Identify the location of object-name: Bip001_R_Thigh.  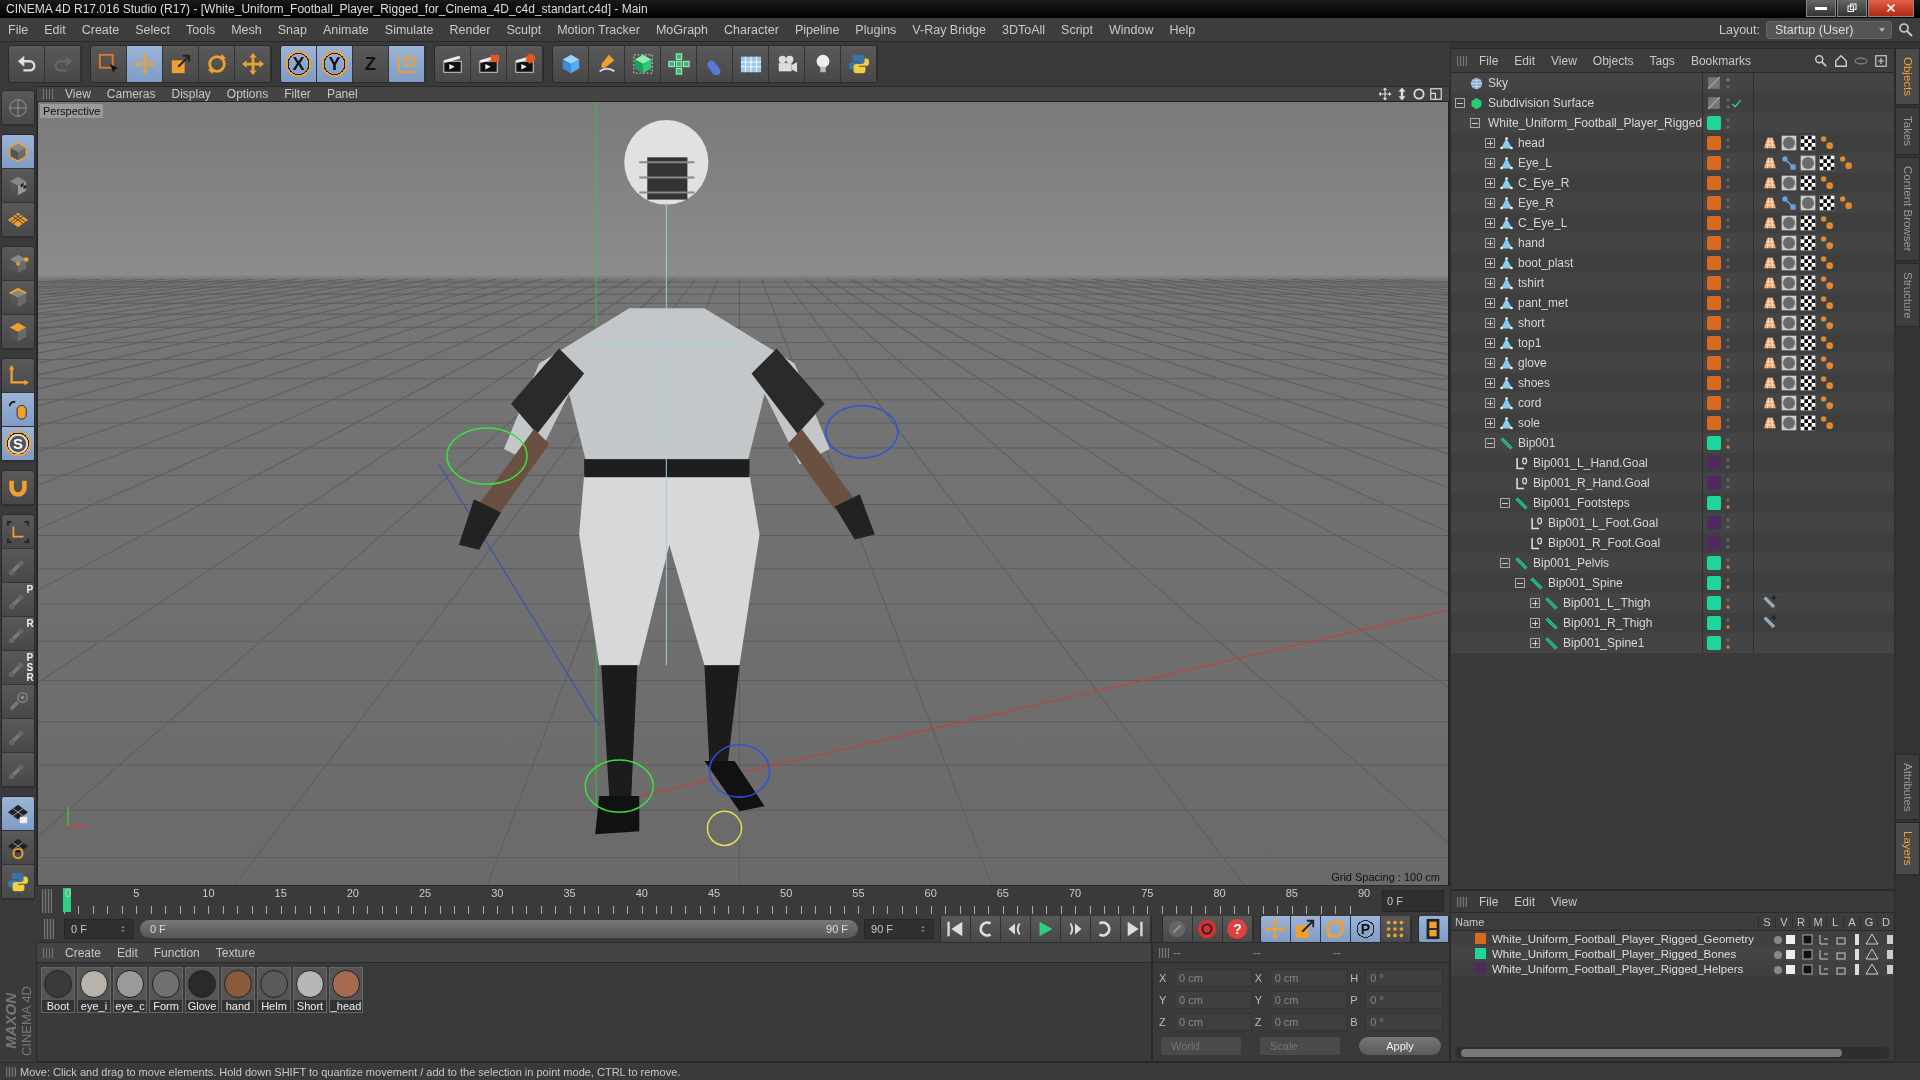
(1608, 623).